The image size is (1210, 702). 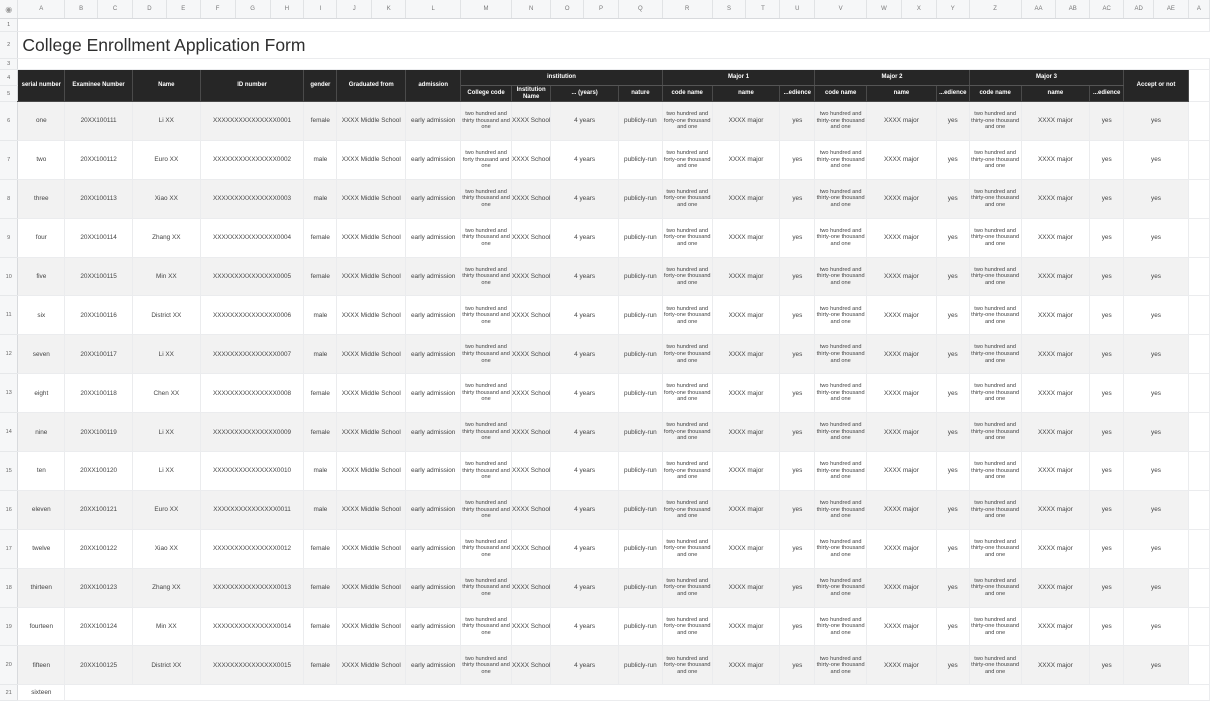 I want to click on header-m1-code-name: code name, so click(x=687, y=93).